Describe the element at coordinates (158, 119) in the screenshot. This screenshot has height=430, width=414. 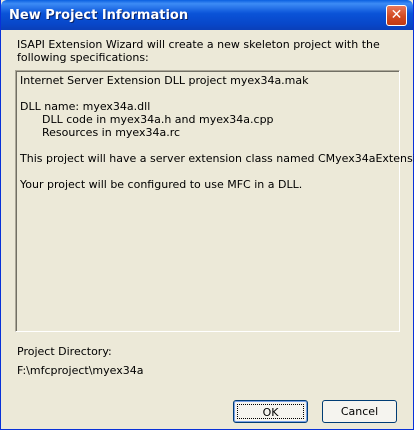
I see `dll-code-line: DLL code in myex34a.h and myex34a.cpp` at that location.